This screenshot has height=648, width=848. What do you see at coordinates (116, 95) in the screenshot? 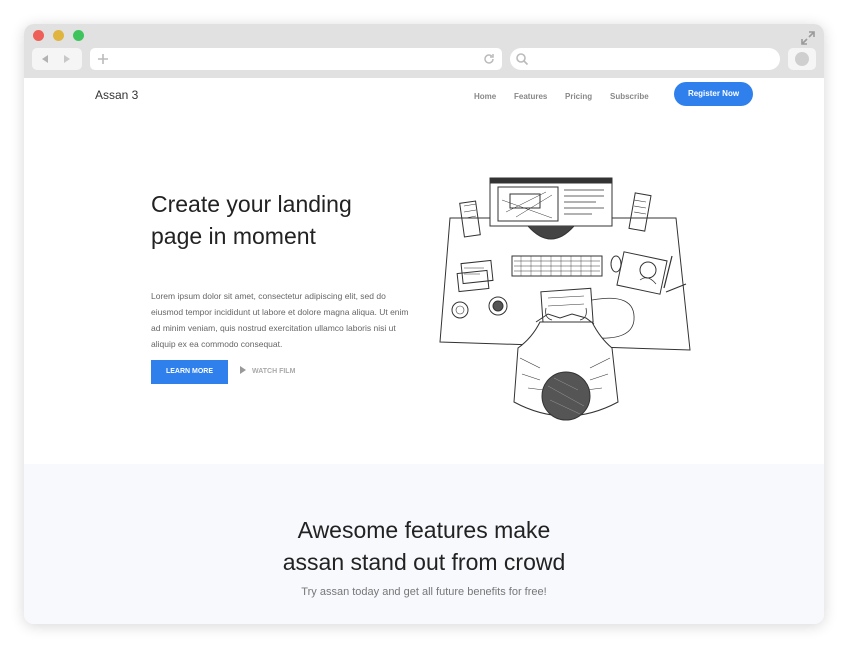
I see `brand-logo: Assan 3` at bounding box center [116, 95].